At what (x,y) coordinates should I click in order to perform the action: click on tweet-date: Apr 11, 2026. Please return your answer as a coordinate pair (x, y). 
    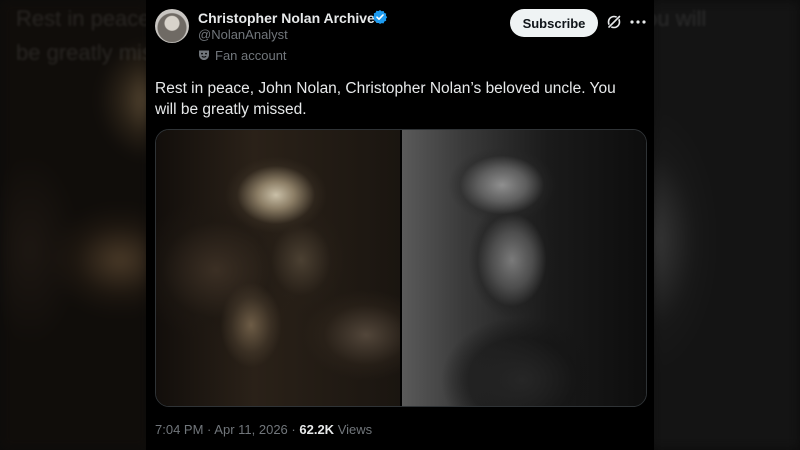
    Looking at the image, I should click on (250, 429).